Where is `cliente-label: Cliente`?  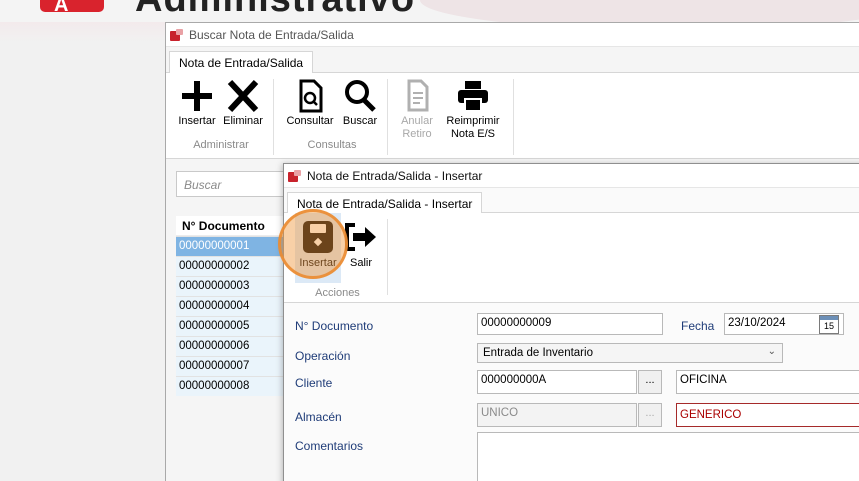
cliente-label: Cliente is located at coordinates (314, 383).